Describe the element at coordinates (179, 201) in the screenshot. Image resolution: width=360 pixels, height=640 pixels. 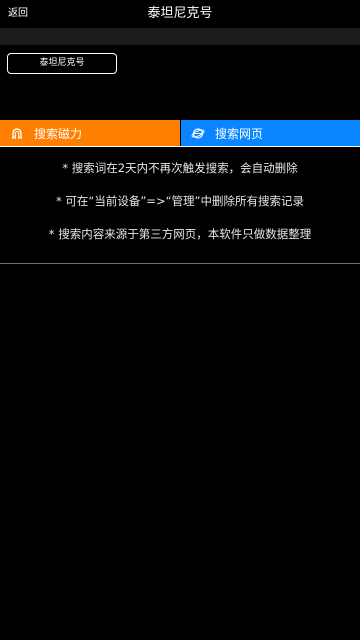
I see `note-manage-records: * 可在“当前设备”=>“管理”中删除所有搜索记录` at that location.